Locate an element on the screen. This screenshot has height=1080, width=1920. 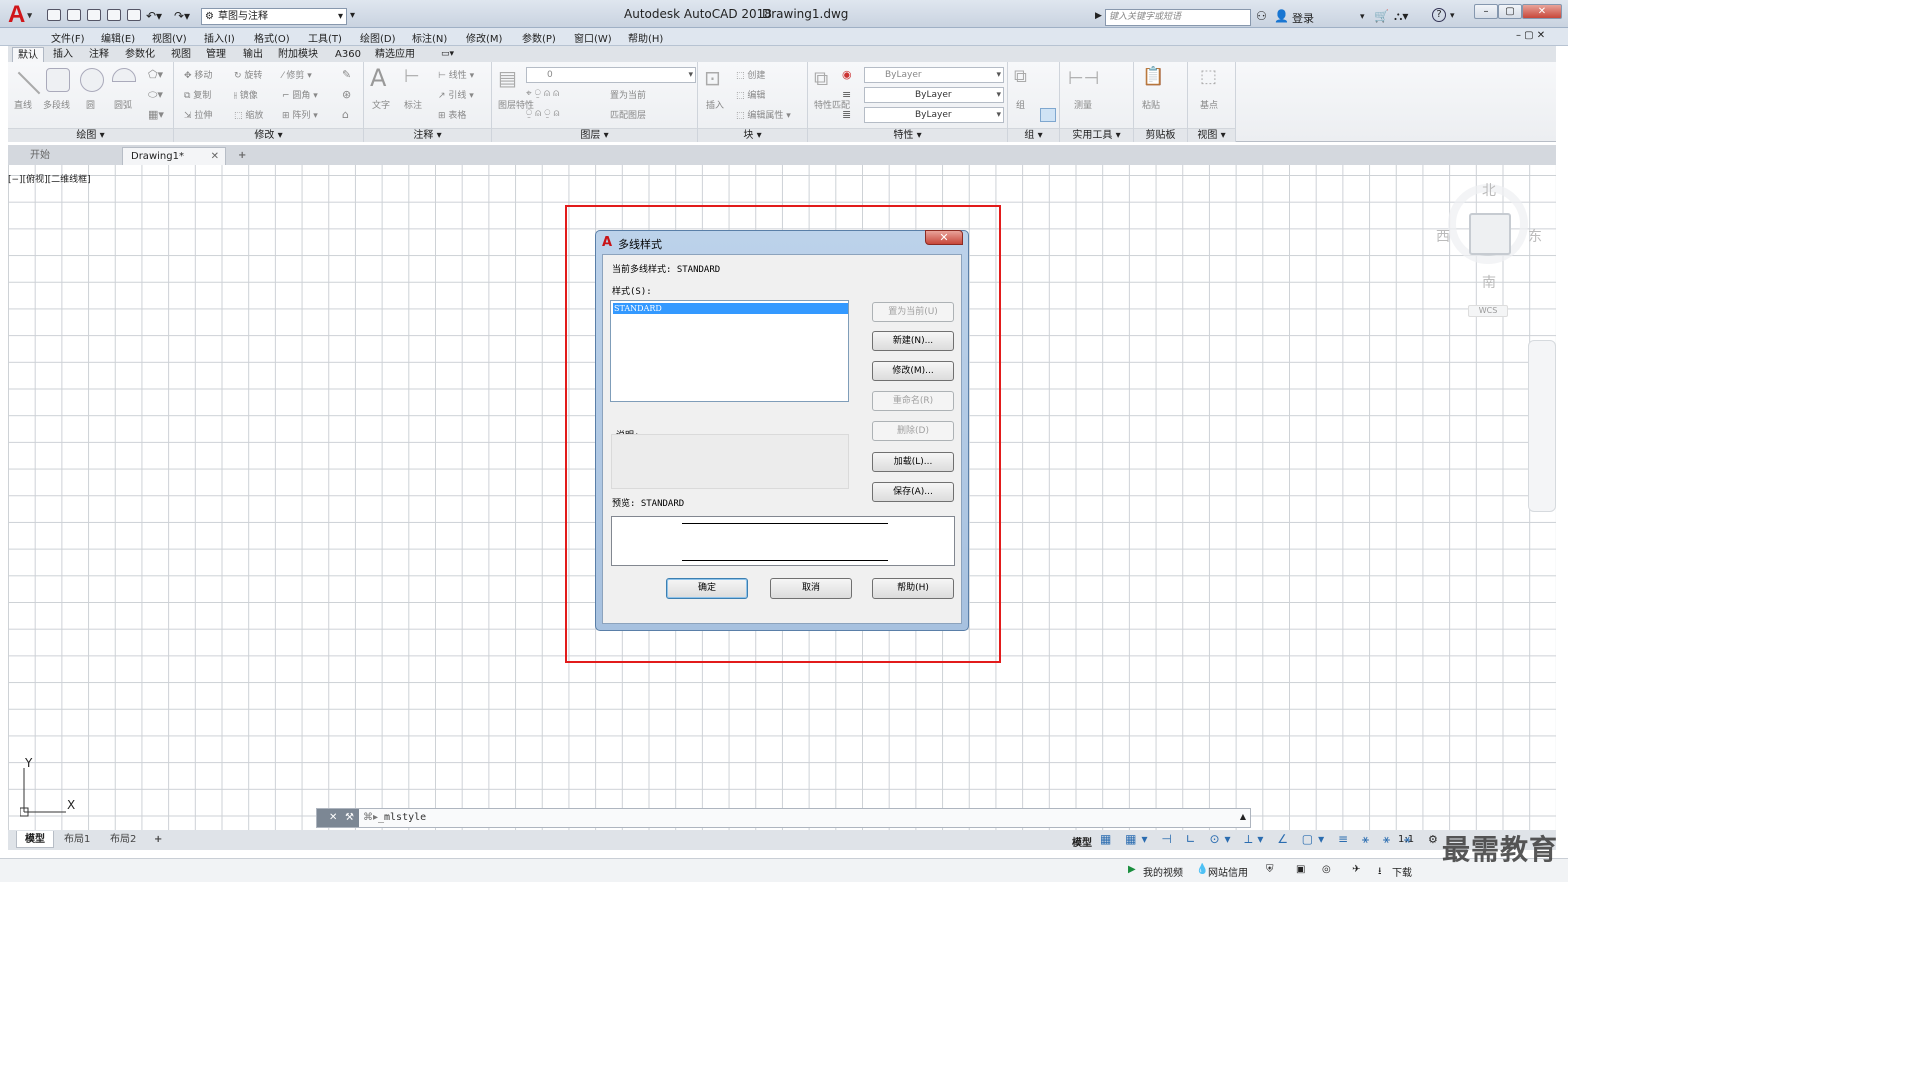
menu-help: 帮助(H) is located at coordinates (645, 37).